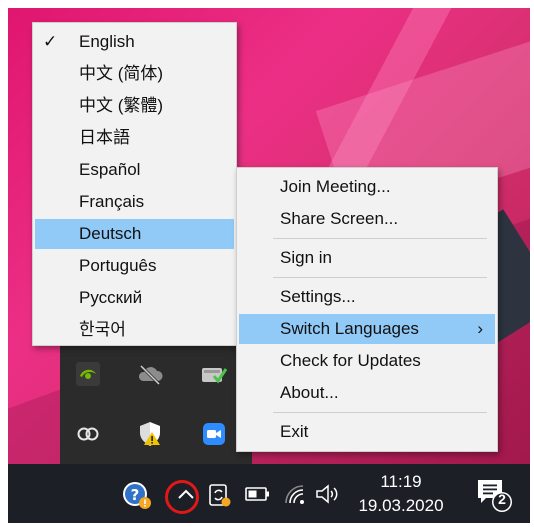 The width and height of the screenshot is (534, 527). What do you see at coordinates (102, 329) in the screenshot?
I see `language-item-label: 한국어` at bounding box center [102, 329].